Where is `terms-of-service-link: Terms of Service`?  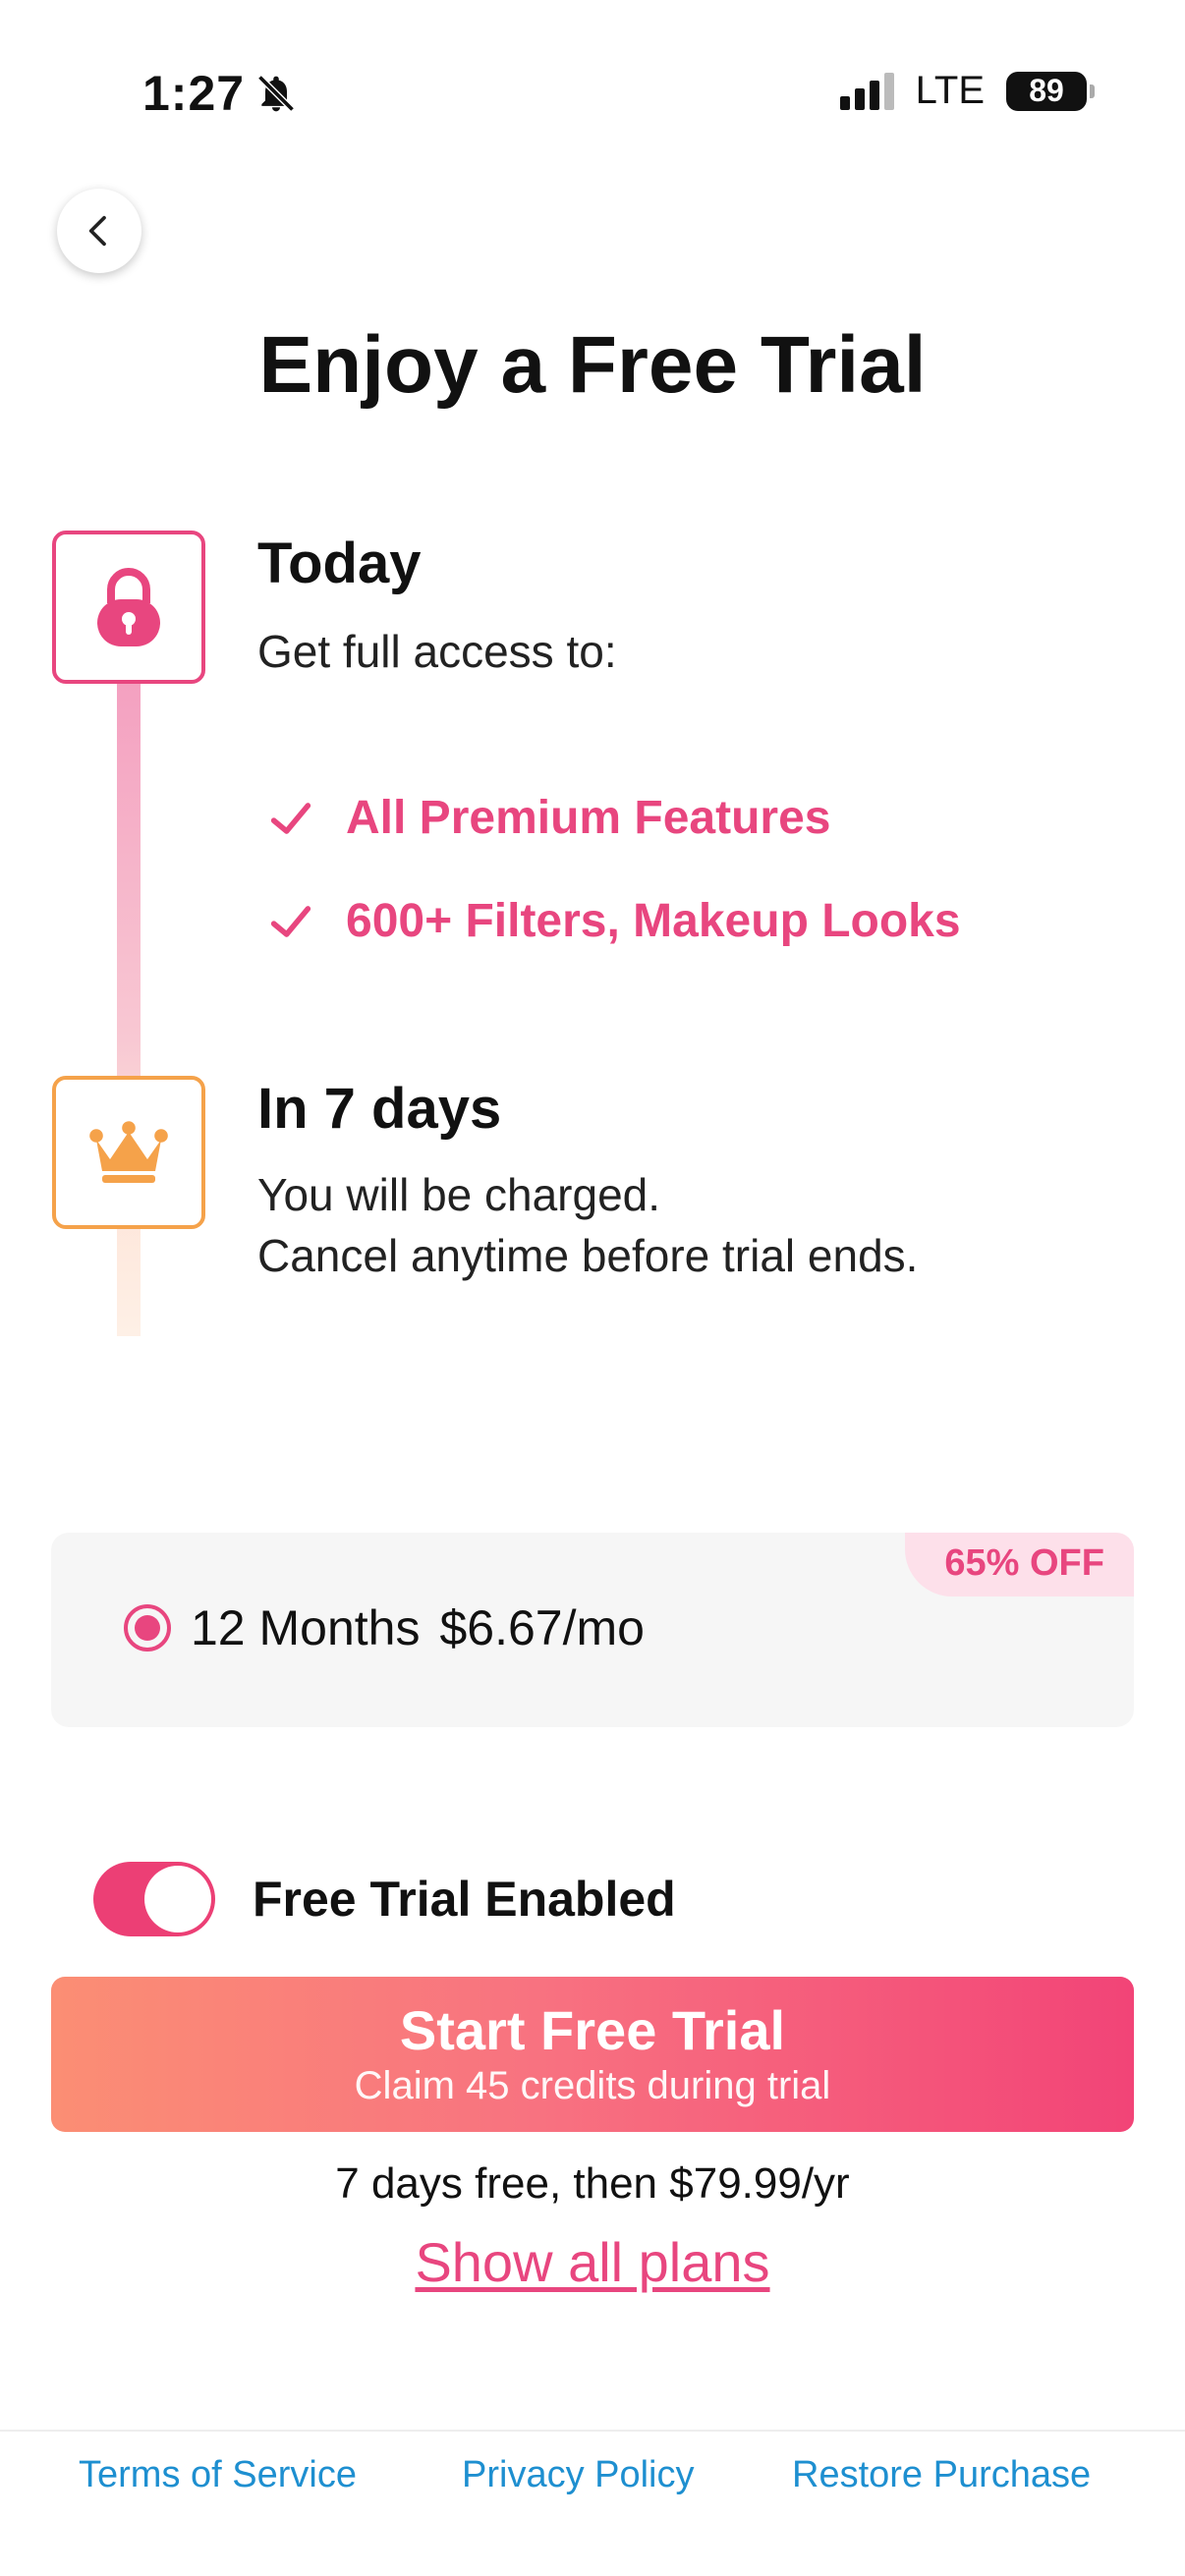 terms-of-service-link: Terms of Service is located at coordinates (218, 2475).